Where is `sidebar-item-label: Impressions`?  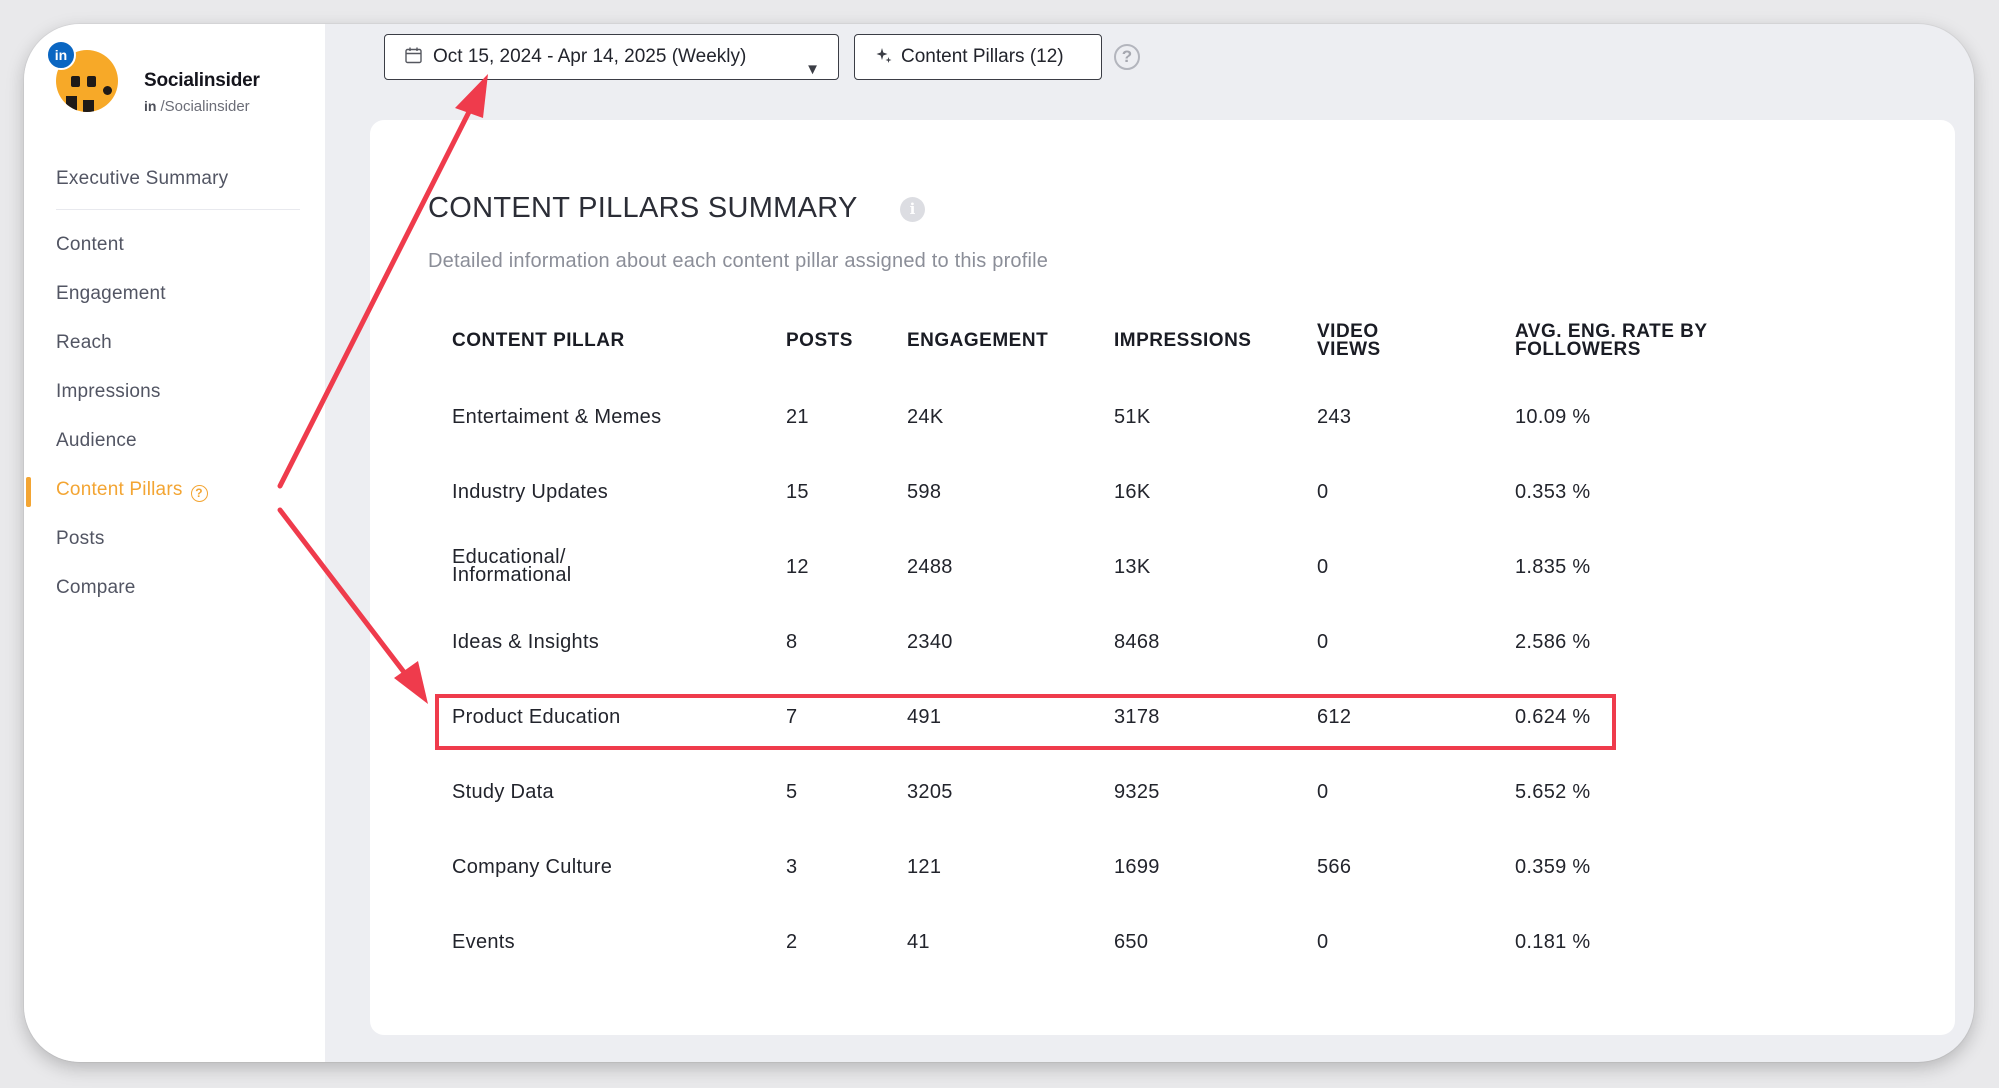
sidebar-item-label: Impressions is located at coordinates (108, 391).